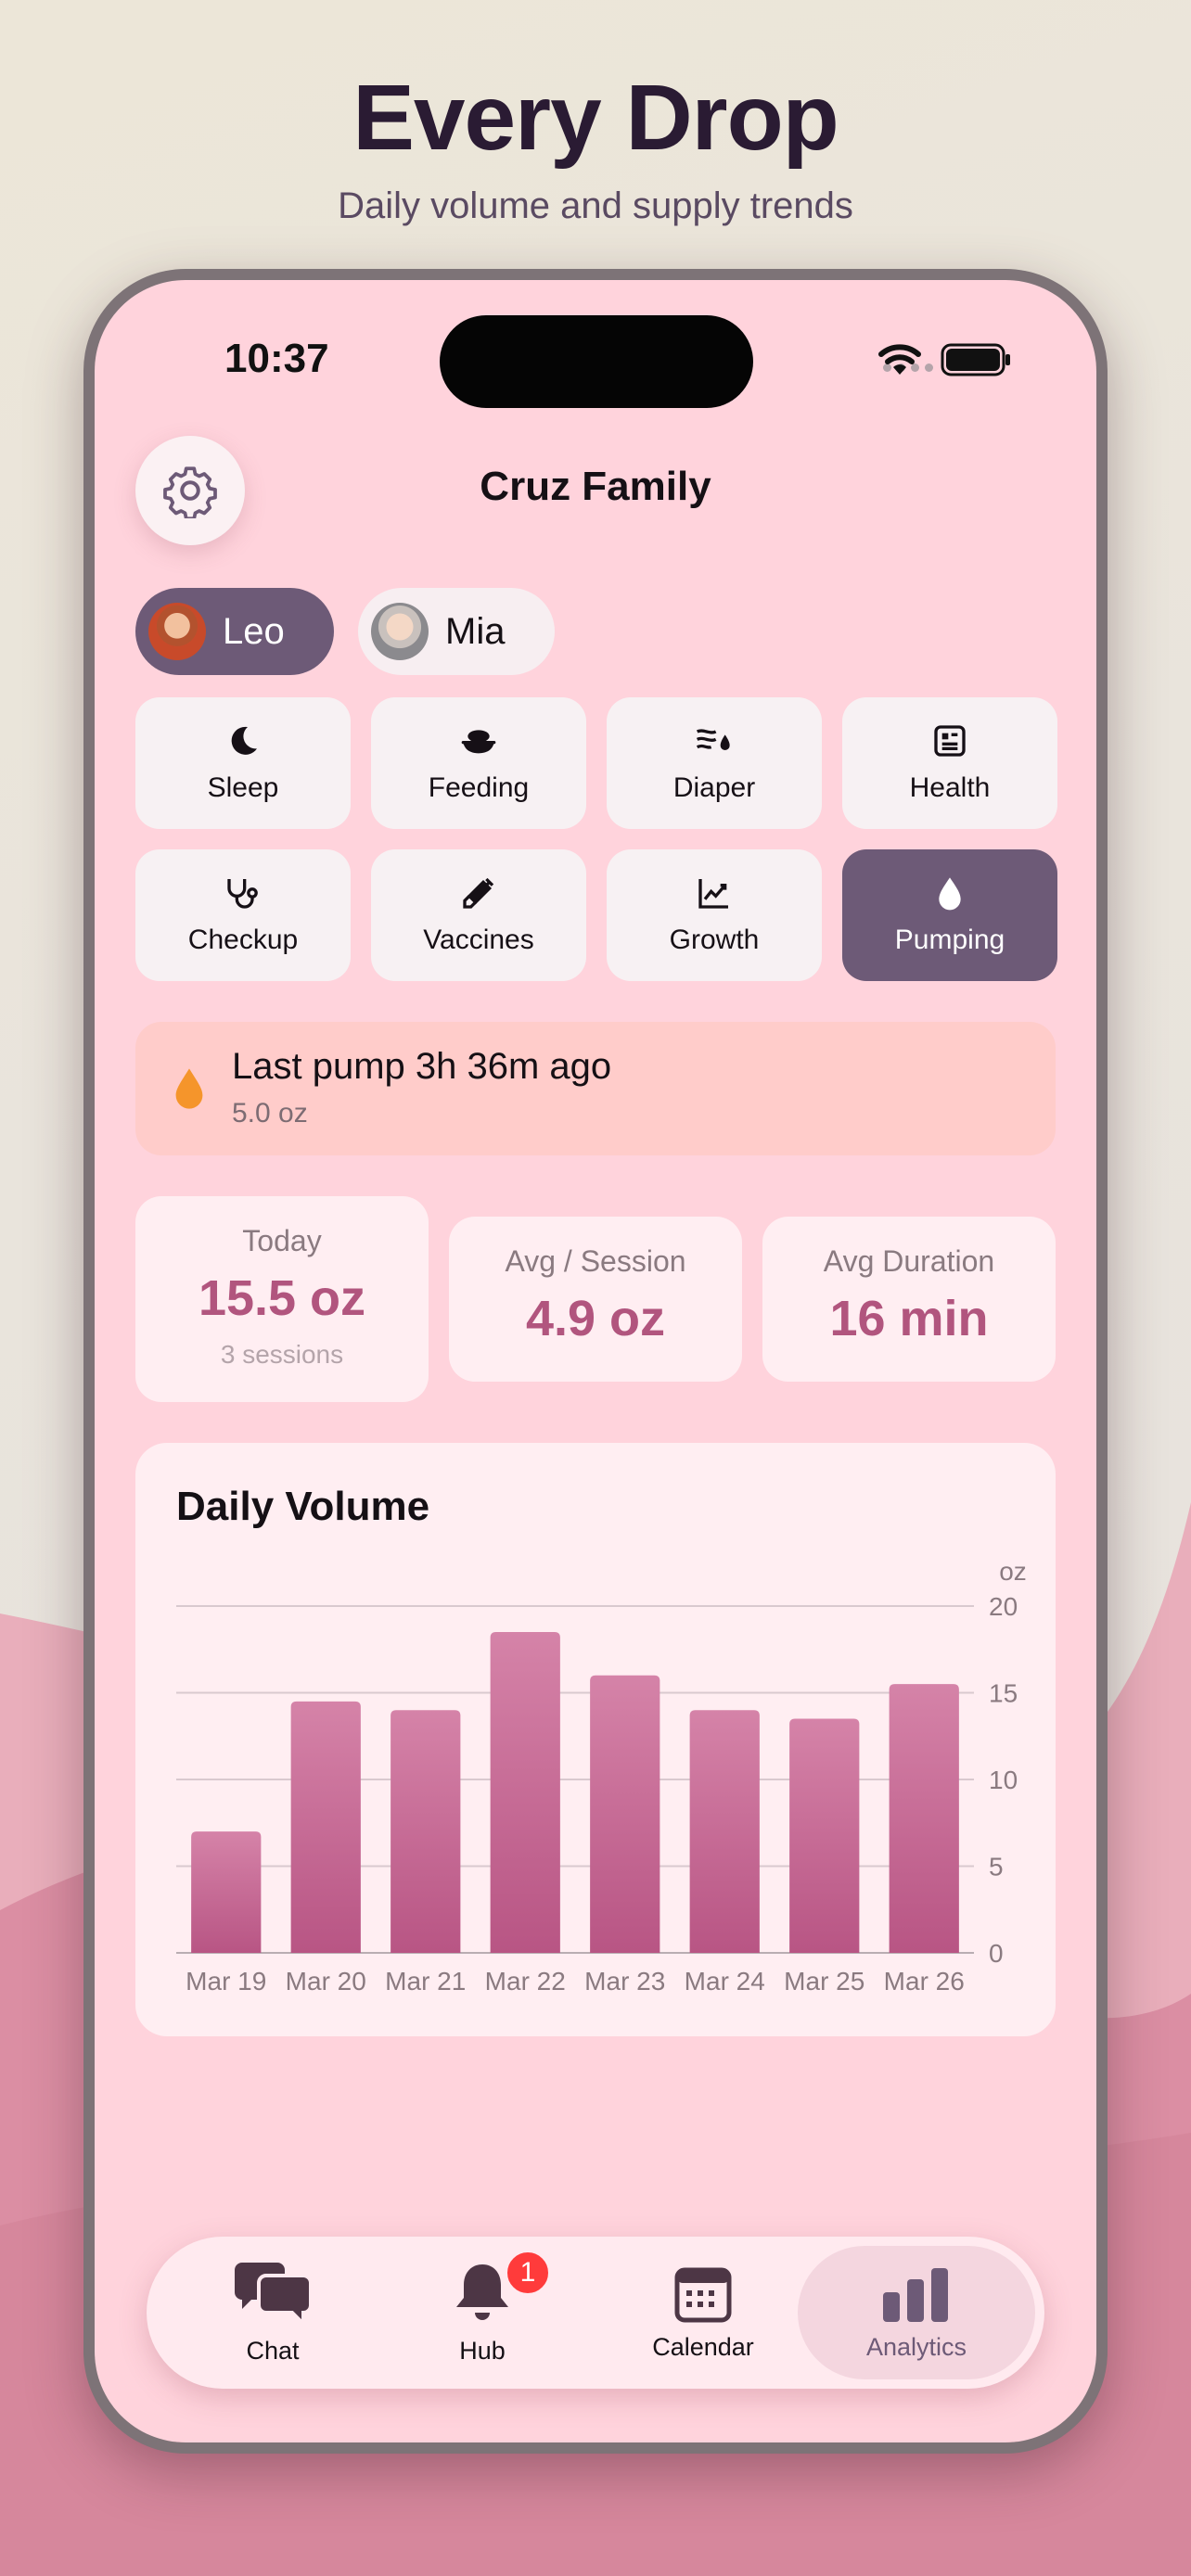 The width and height of the screenshot is (1191, 2576). What do you see at coordinates (282, 1240) in the screenshot?
I see `stat-title: Today` at bounding box center [282, 1240].